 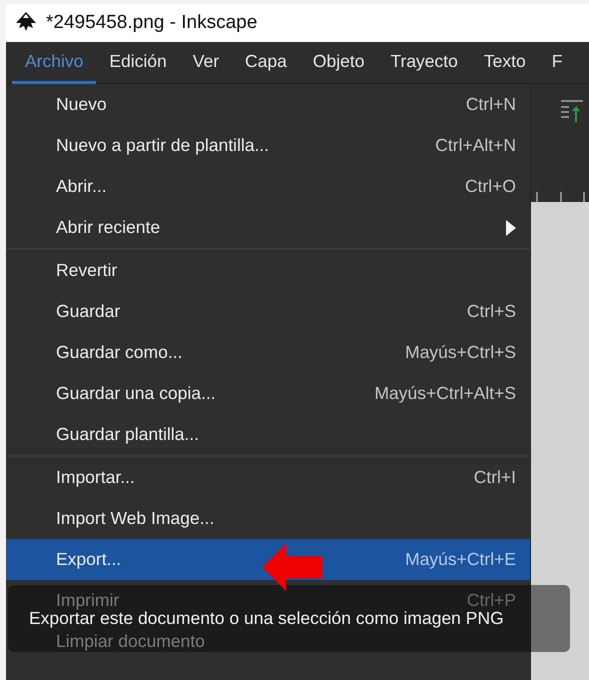 What do you see at coordinates (286, 270) in the screenshot?
I see `menu-item: Revertir` at bounding box center [286, 270].